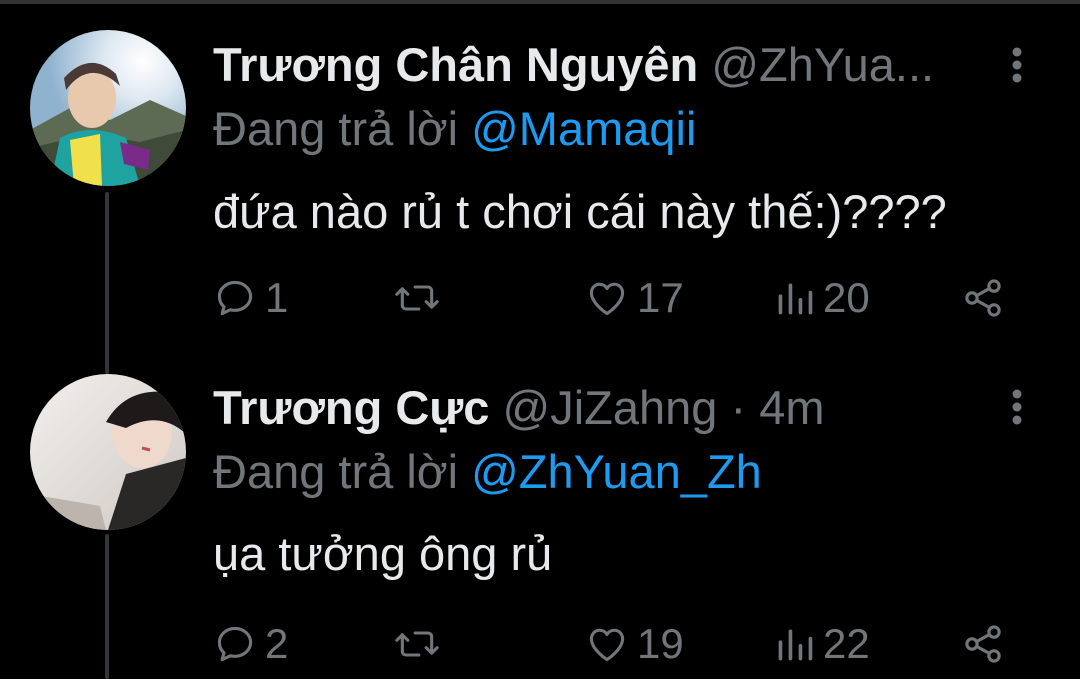 Image resolution: width=1080 pixels, height=679 pixels. Describe the element at coordinates (108, 452) in the screenshot. I see `avatar` at that location.